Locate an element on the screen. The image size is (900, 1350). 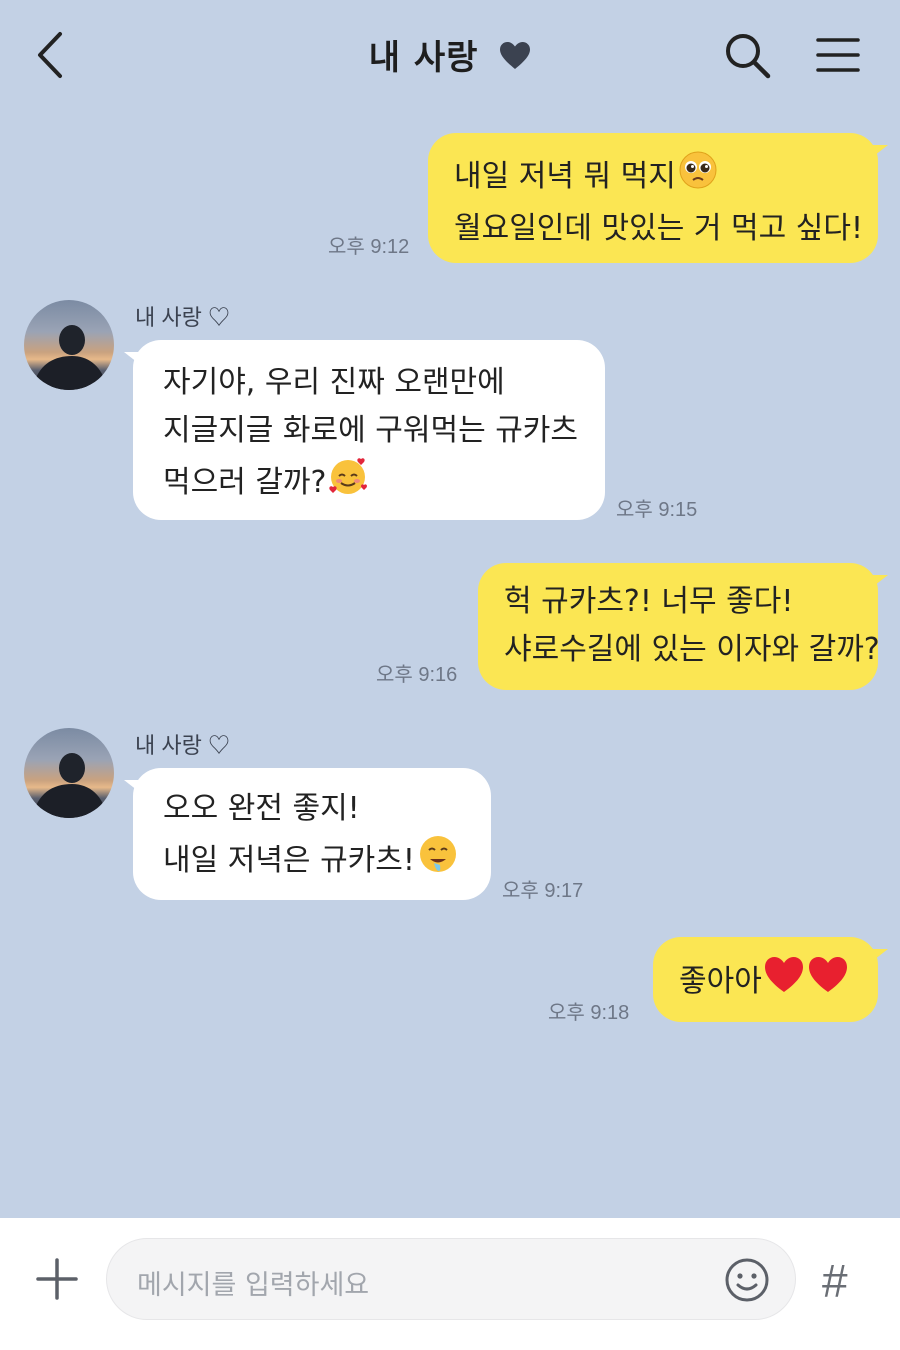
message-input-placeholder: 메시지를 입력하세요 is located at coordinates (253, 1285).